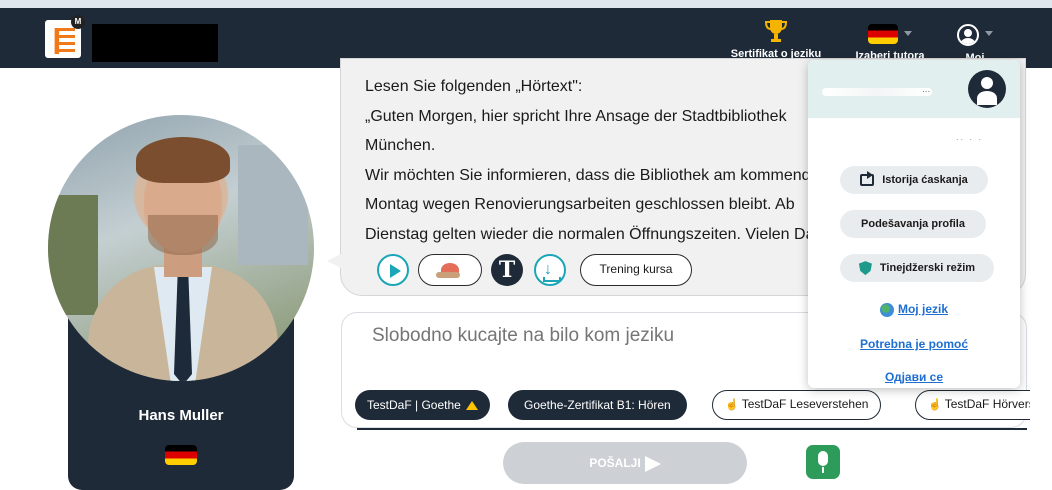 Image resolution: width=1052 pixels, height=490 pixels. I want to click on nav-choose-tutor: Izaberi tutora, so click(890, 39).